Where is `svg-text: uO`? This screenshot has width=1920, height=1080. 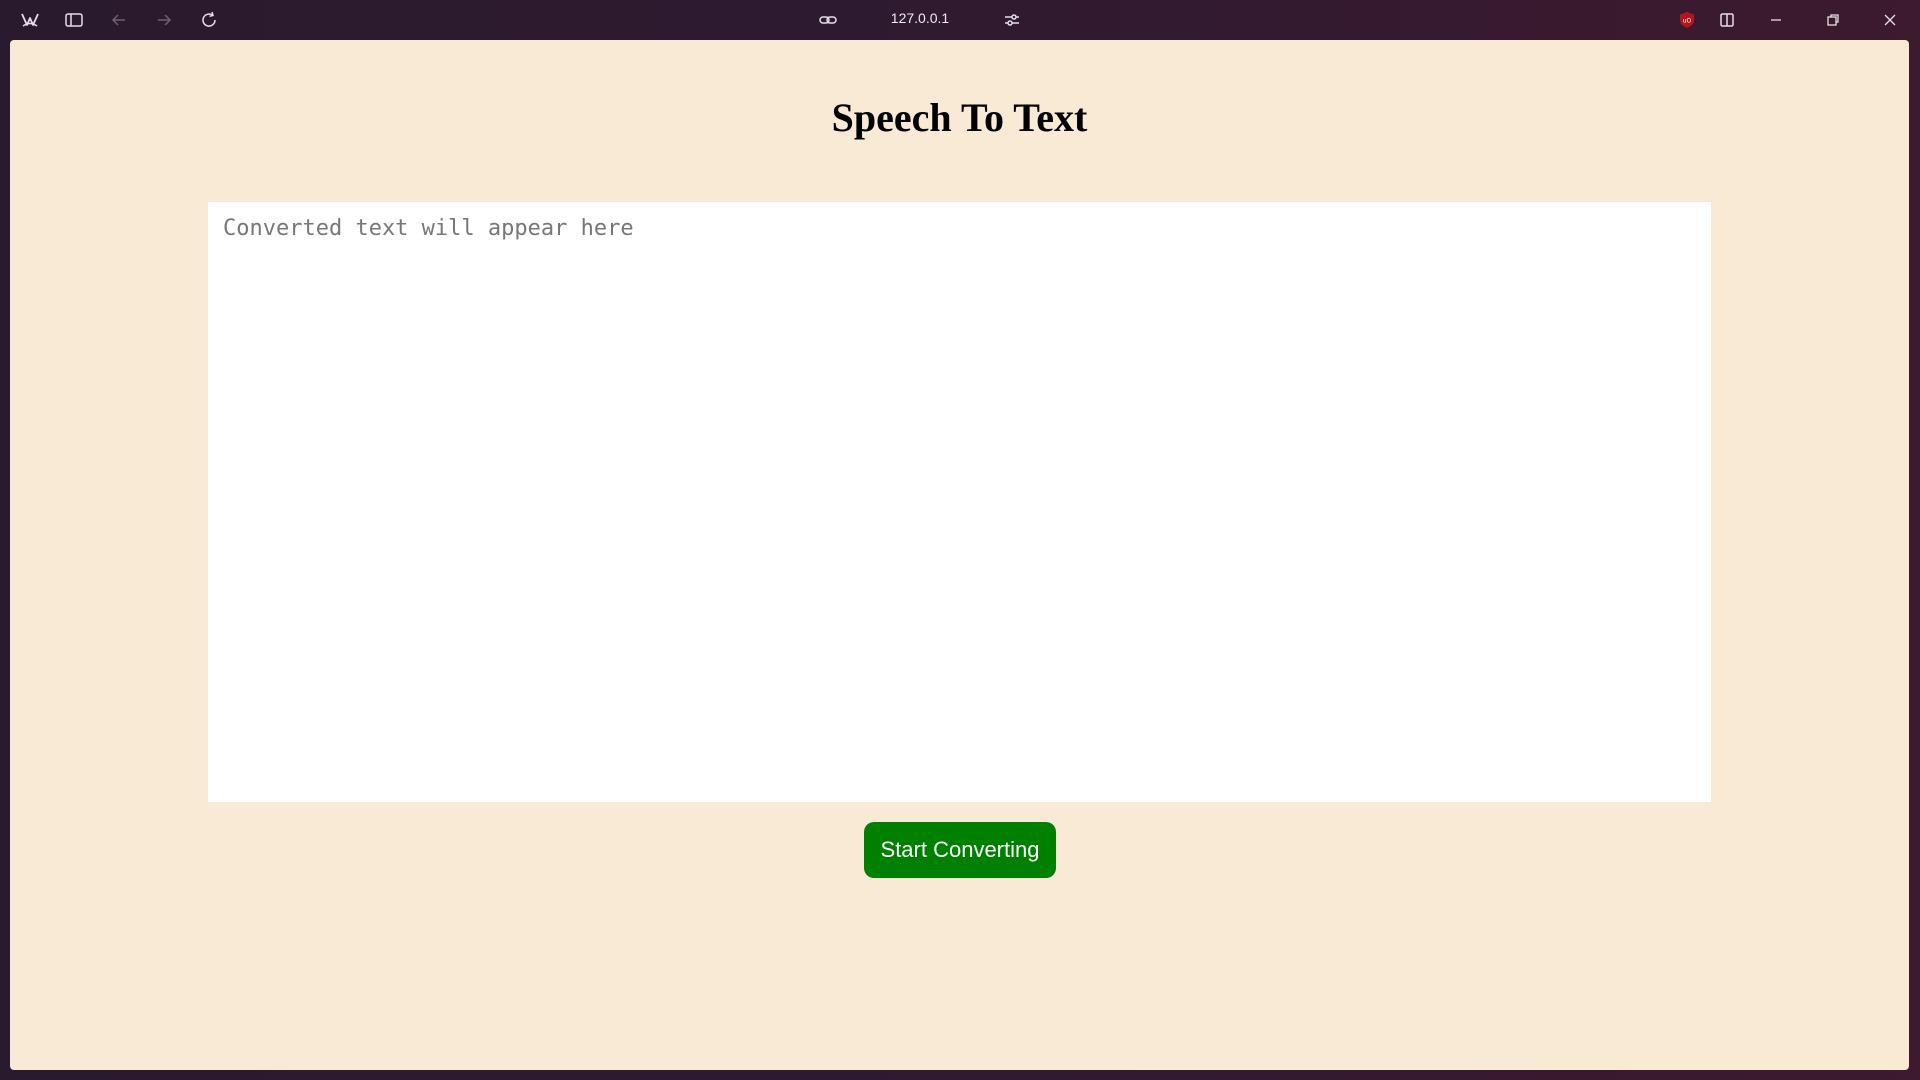
svg-text: uO is located at coordinates (1687, 21).